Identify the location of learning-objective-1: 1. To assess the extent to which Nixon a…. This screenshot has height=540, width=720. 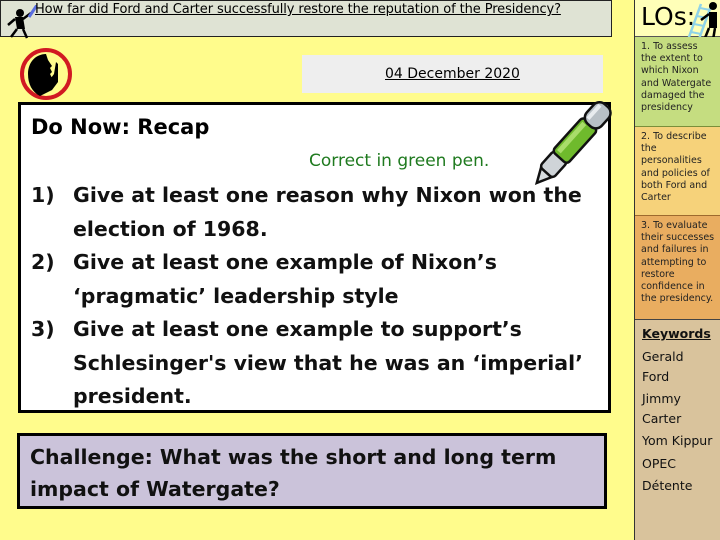
(677, 82).